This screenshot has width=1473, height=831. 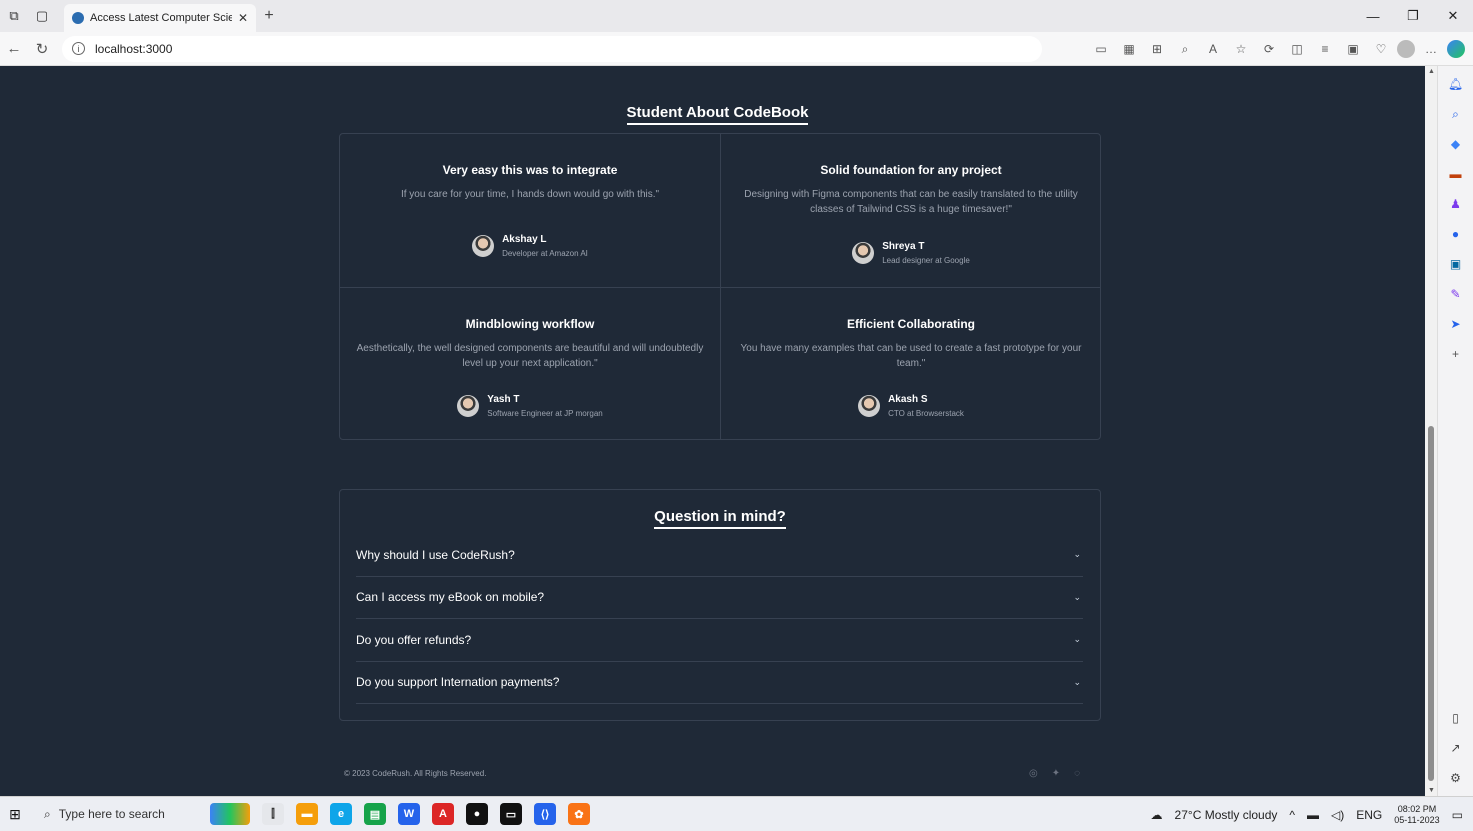 What do you see at coordinates (375, 814) in the screenshot?
I see `sheets-icon: ▤` at bounding box center [375, 814].